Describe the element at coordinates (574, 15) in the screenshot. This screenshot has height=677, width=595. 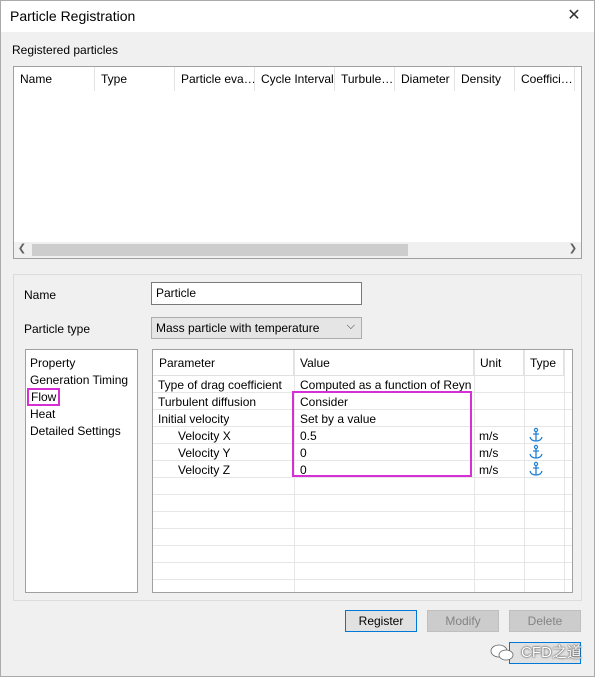
I see `close-icon: ✕` at that location.